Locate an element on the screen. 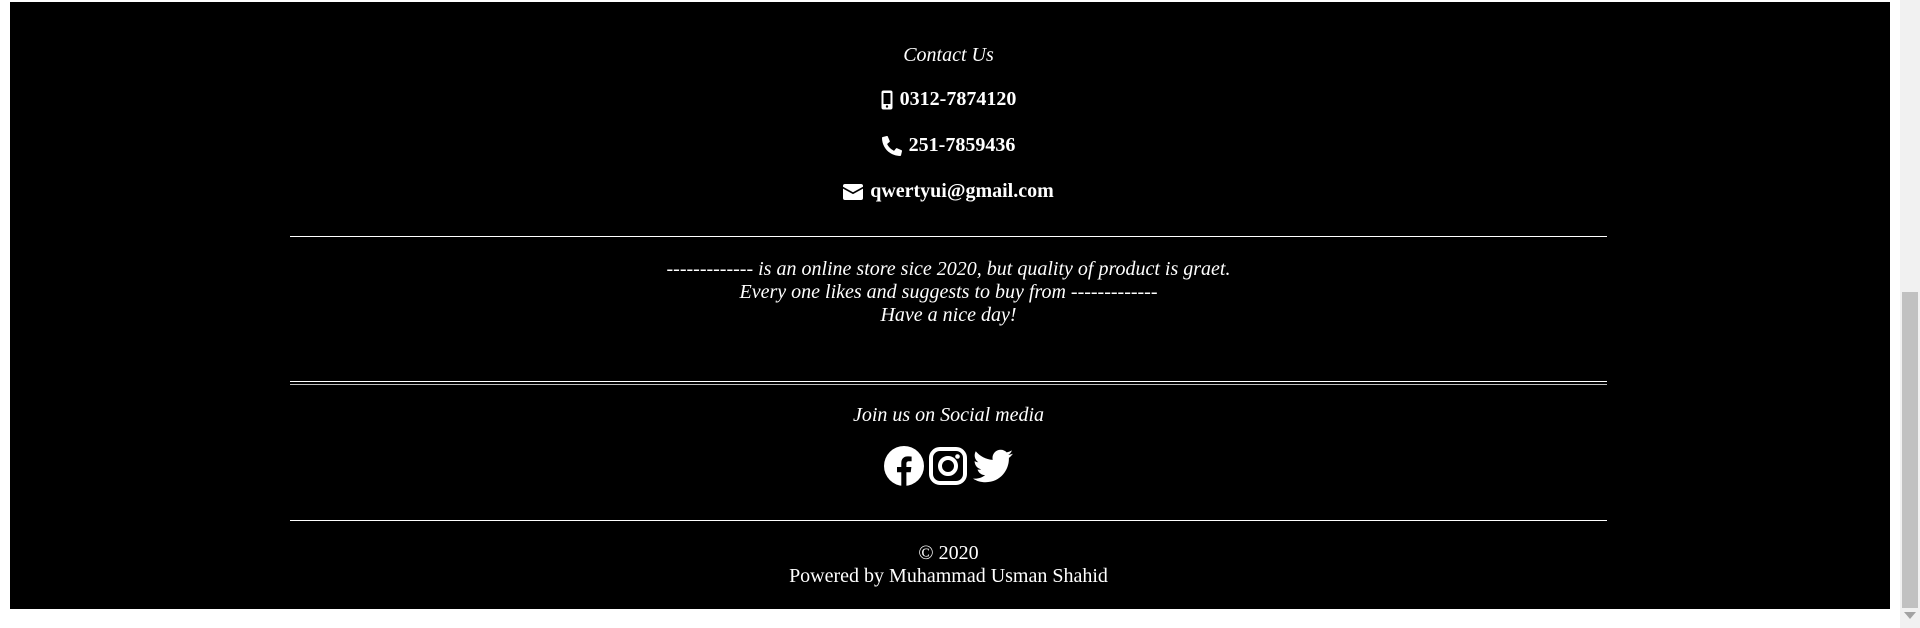 The width and height of the screenshot is (1920, 628). phone-contact: 251-7859436 is located at coordinates (948, 145).